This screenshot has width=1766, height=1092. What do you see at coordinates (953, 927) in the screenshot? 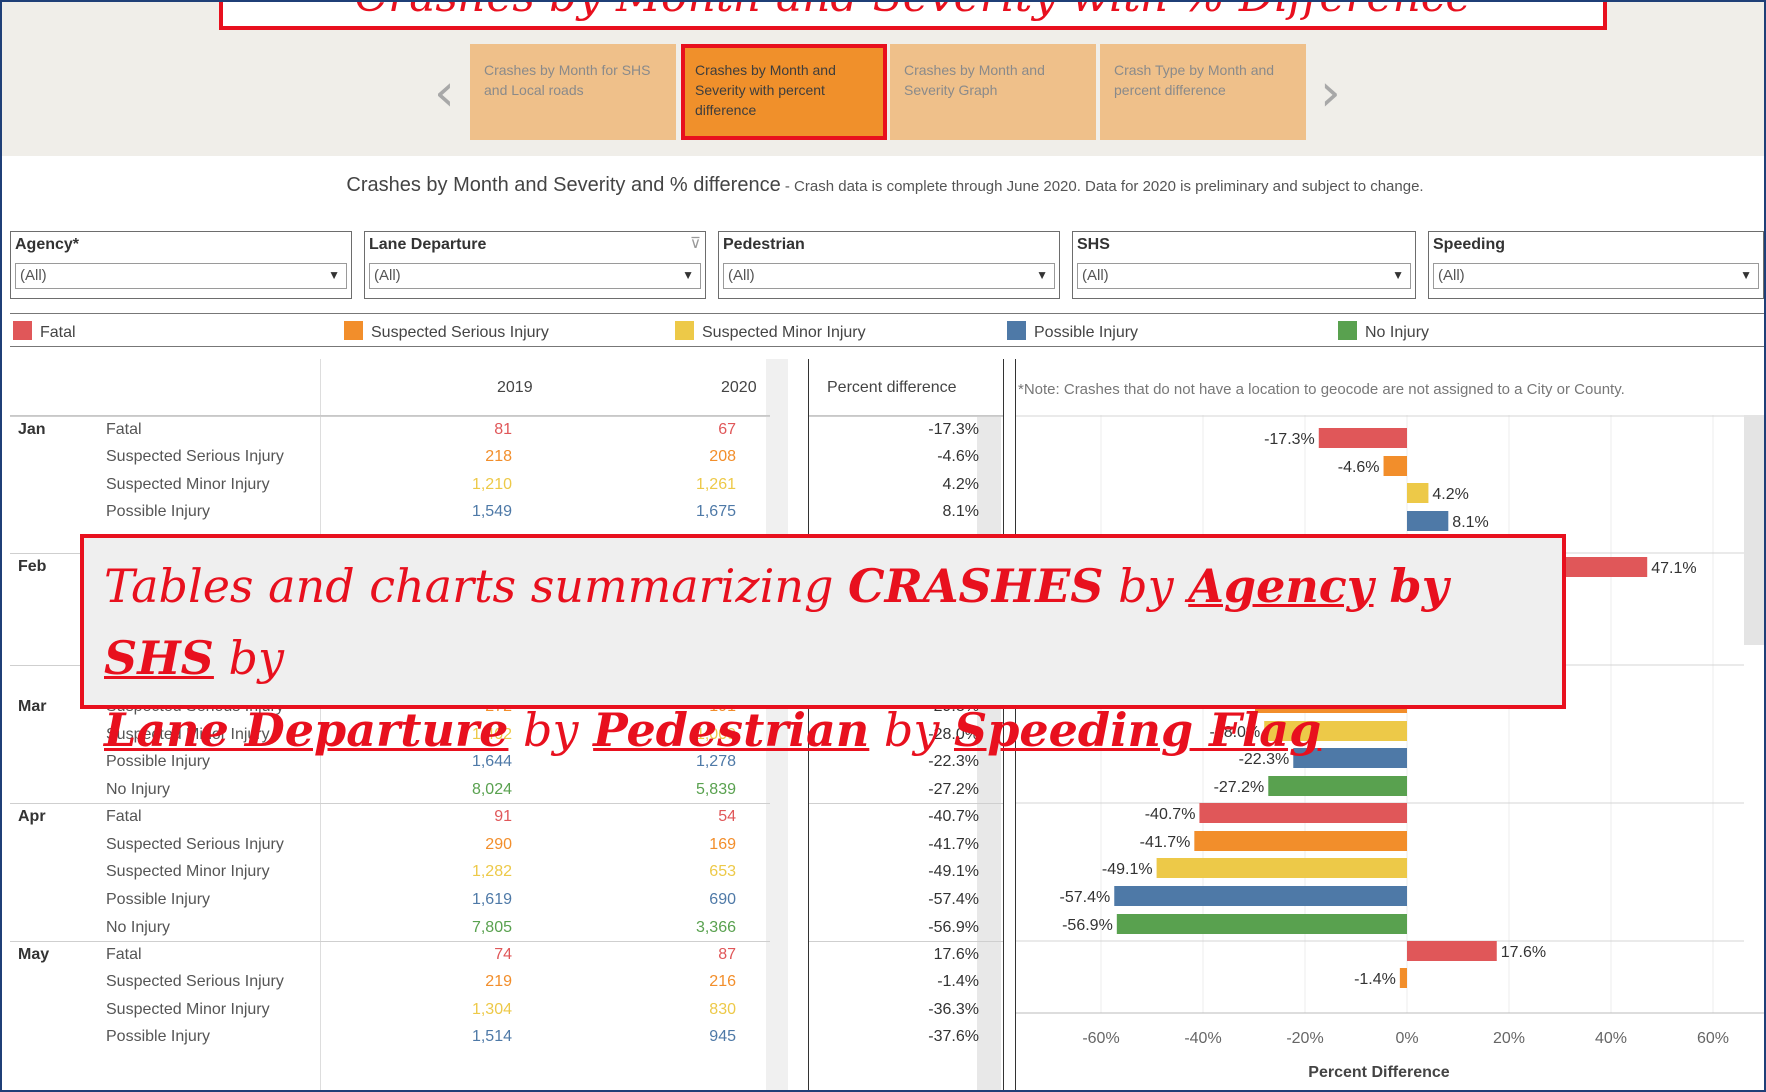
I see `pct-cell: -56.9%` at bounding box center [953, 927].